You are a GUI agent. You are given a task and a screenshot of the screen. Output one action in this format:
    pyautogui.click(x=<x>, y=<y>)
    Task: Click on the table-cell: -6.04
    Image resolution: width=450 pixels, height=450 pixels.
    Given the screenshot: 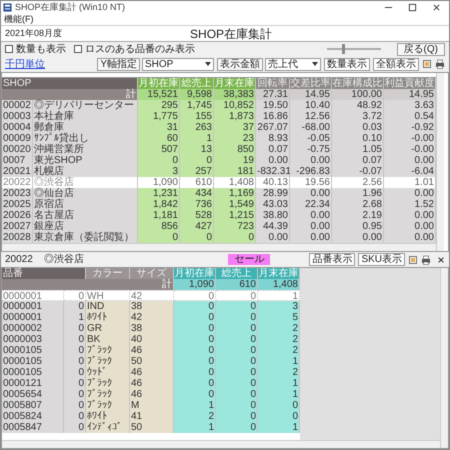 What is the action you would take?
    pyautogui.click(x=410, y=171)
    